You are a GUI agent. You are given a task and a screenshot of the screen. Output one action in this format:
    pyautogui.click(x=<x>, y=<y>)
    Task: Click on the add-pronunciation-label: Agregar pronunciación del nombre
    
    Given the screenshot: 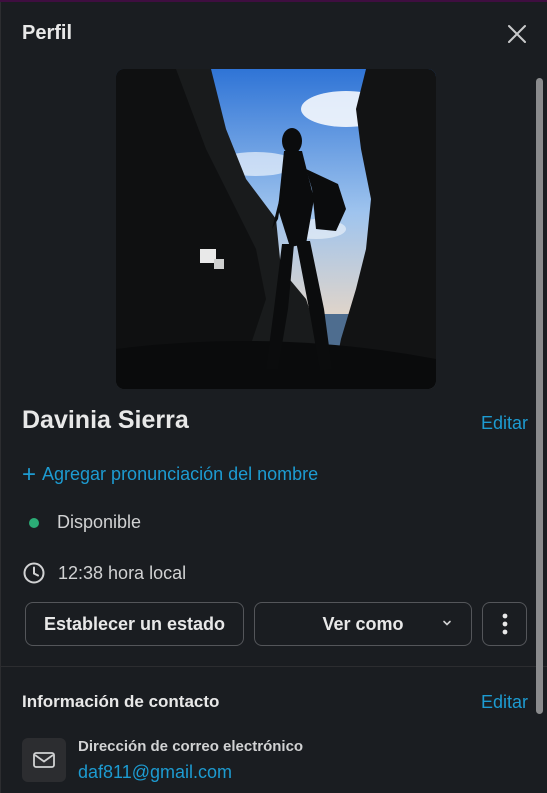 What is the action you would take?
    pyautogui.click(x=180, y=474)
    